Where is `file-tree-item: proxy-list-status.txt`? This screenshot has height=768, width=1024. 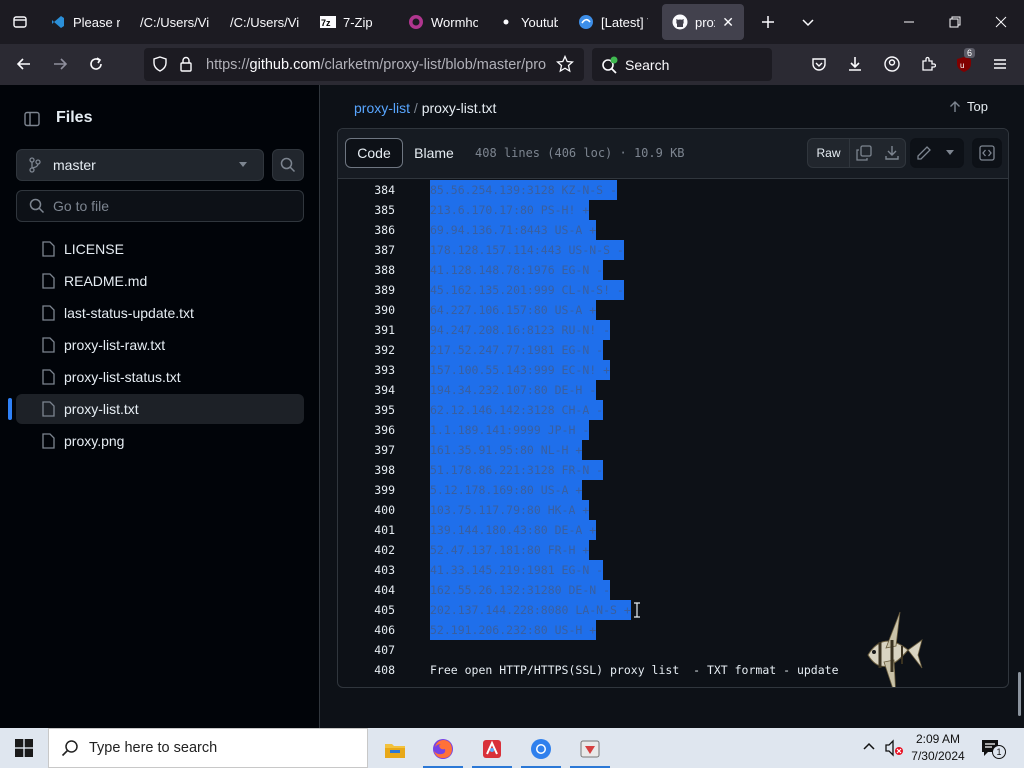 file-tree-item: proxy-list-status.txt is located at coordinates (160, 377).